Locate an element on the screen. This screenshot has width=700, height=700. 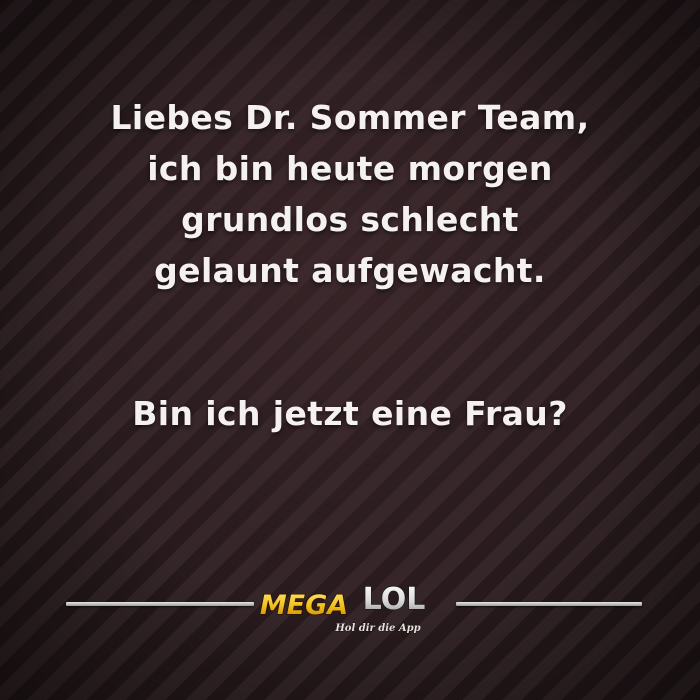
megalol-logo: MEGA LOL Hol dir die App is located at coordinates (342, 607).